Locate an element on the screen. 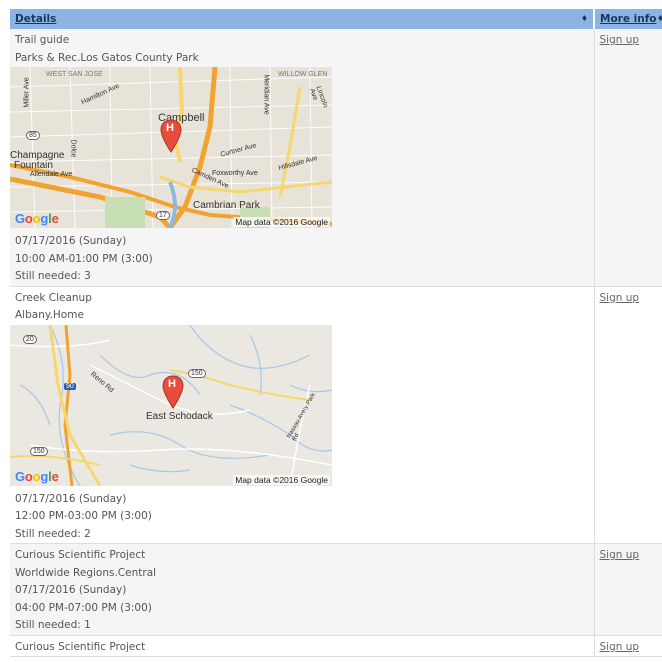 The height and width of the screenshot is (662, 662). route-90-shield: 90 is located at coordinates (70, 386).